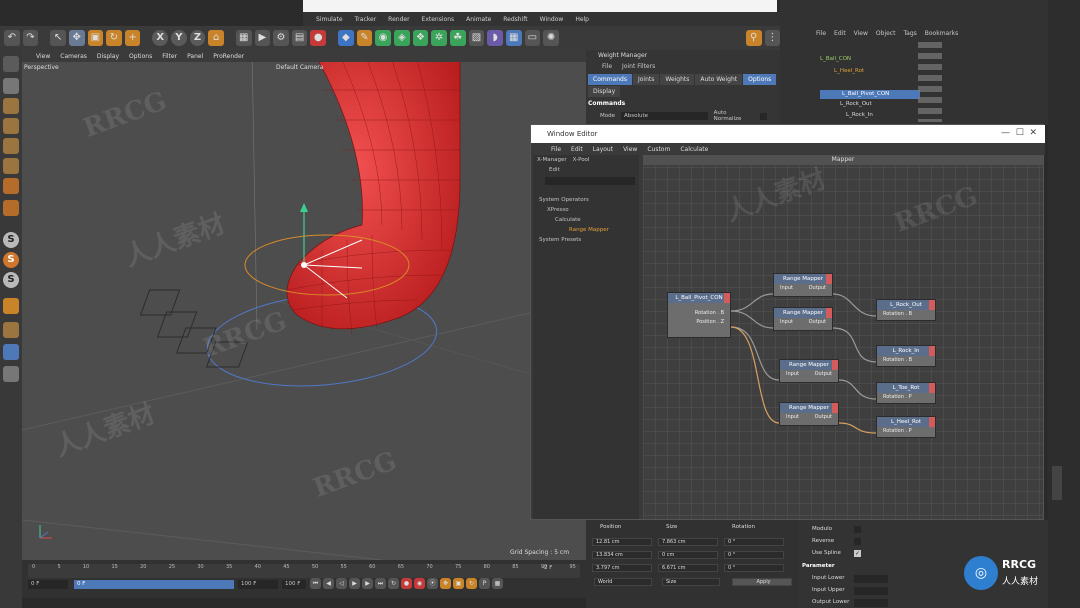 This screenshot has width=1080, height=608. Describe the element at coordinates (677, 79) in the screenshot. I see `tab-weights: Weights` at that location.